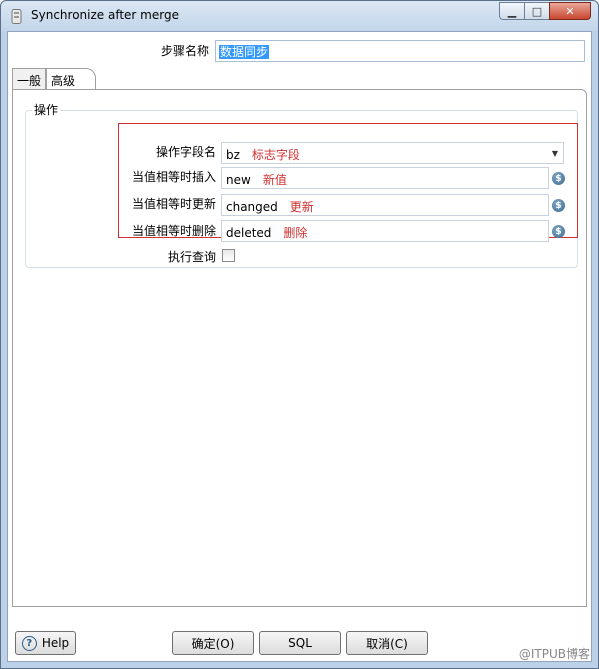  I want to click on close-icon: ✕, so click(570, 11).